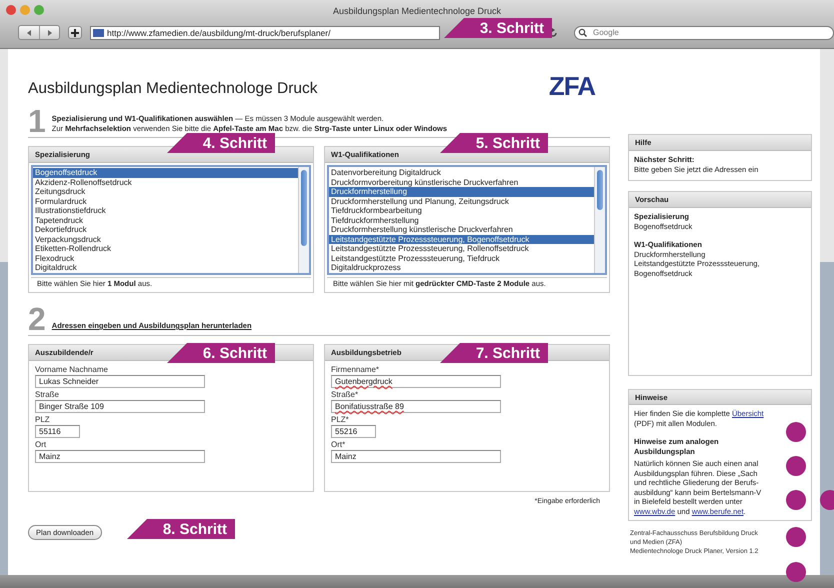  I want to click on list-item: Flexodruck, so click(165, 258).